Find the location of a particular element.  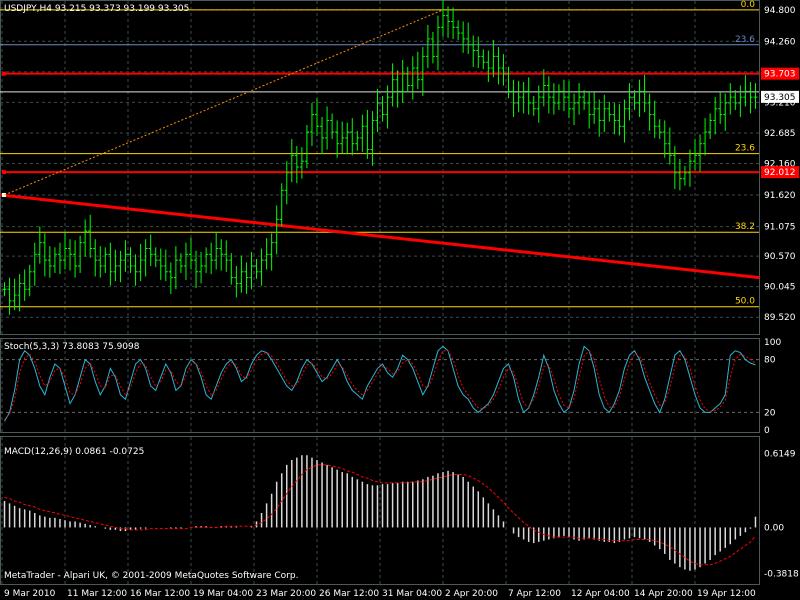

price-line-marker-label: 93.703 is located at coordinates (780, 75).